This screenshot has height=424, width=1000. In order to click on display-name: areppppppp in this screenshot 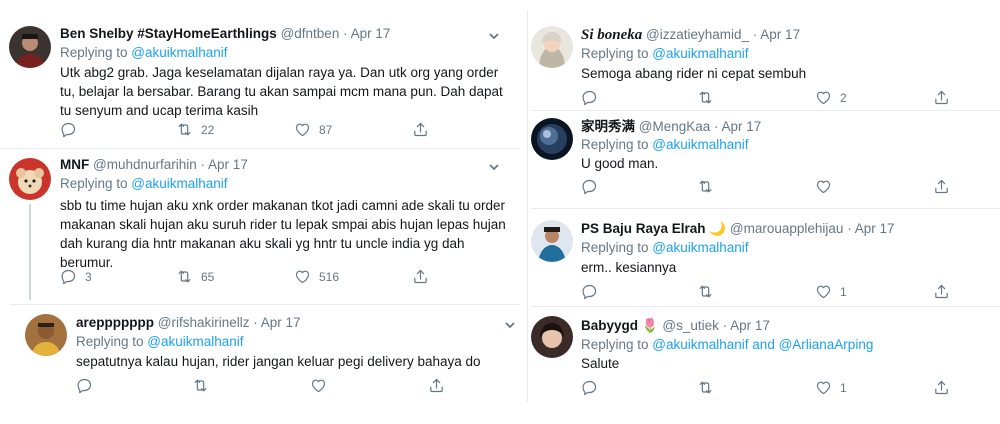, I will do `click(115, 322)`.